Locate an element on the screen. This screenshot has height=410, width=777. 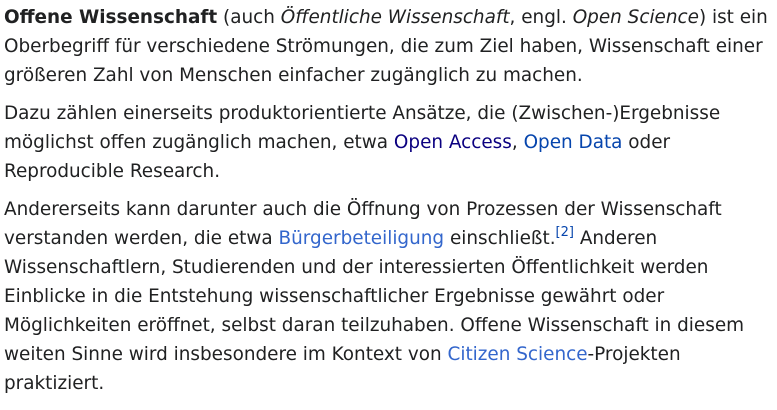
article-term: Offene Wissenschaft is located at coordinates (111, 17).